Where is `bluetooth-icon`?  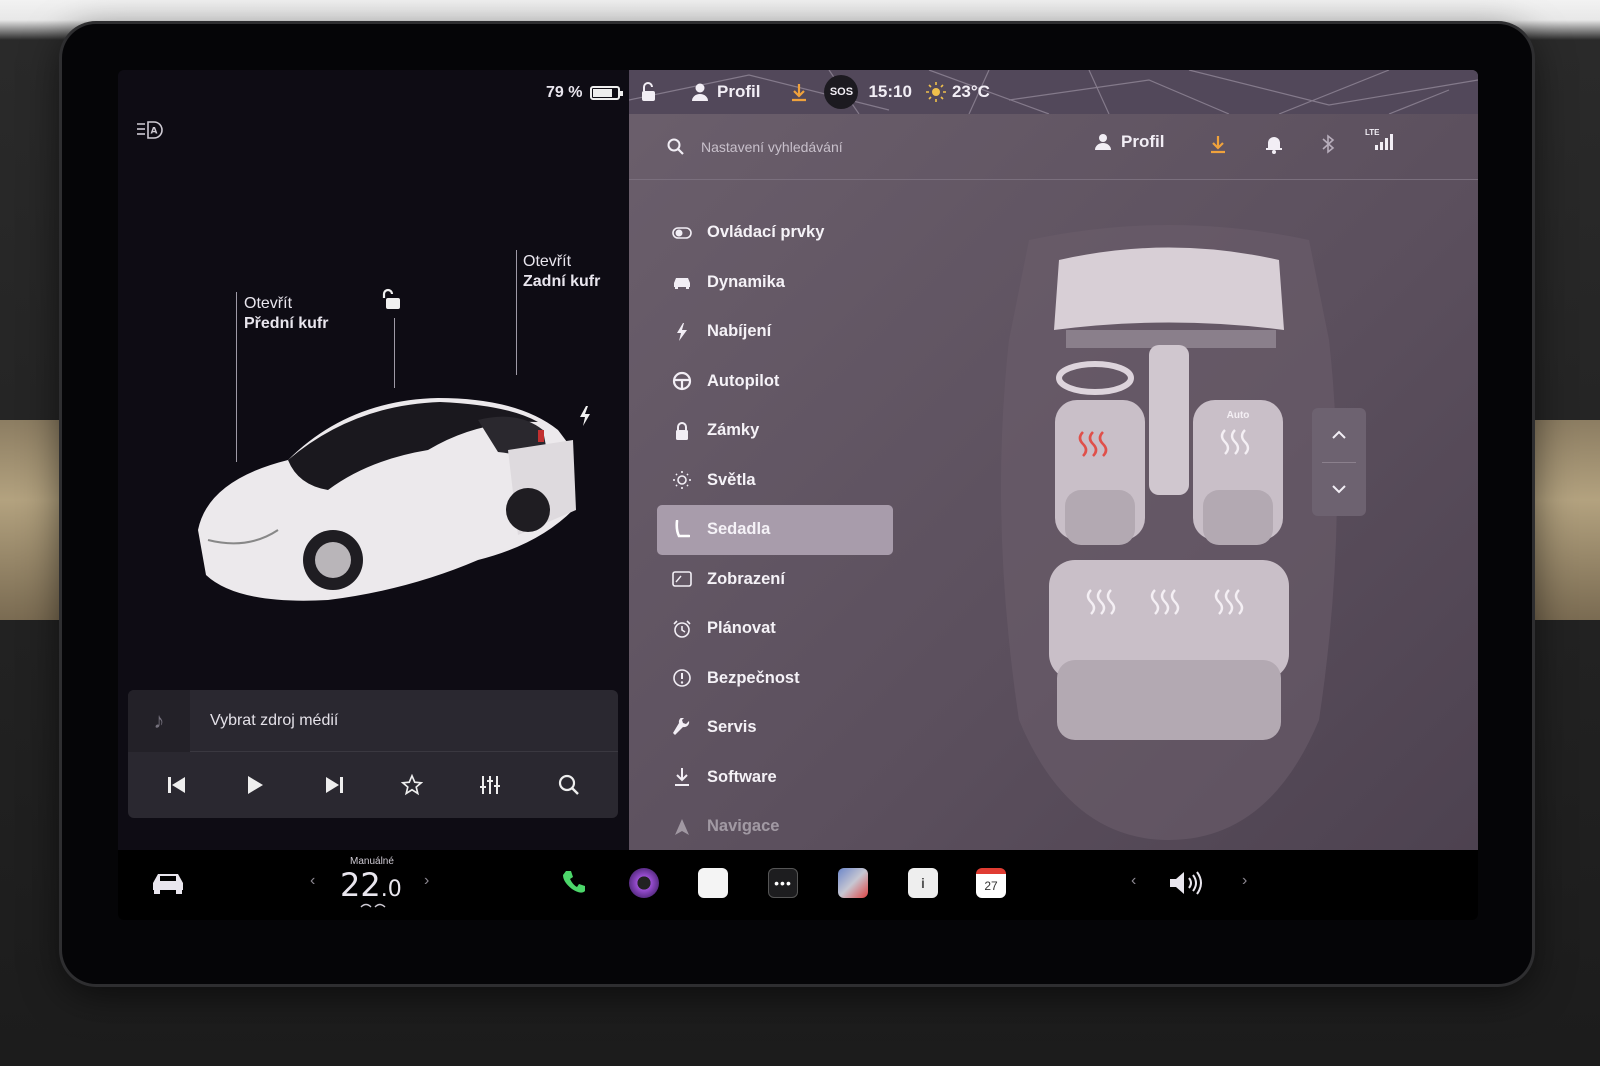
bluetooth-icon is located at coordinates (1328, 144).